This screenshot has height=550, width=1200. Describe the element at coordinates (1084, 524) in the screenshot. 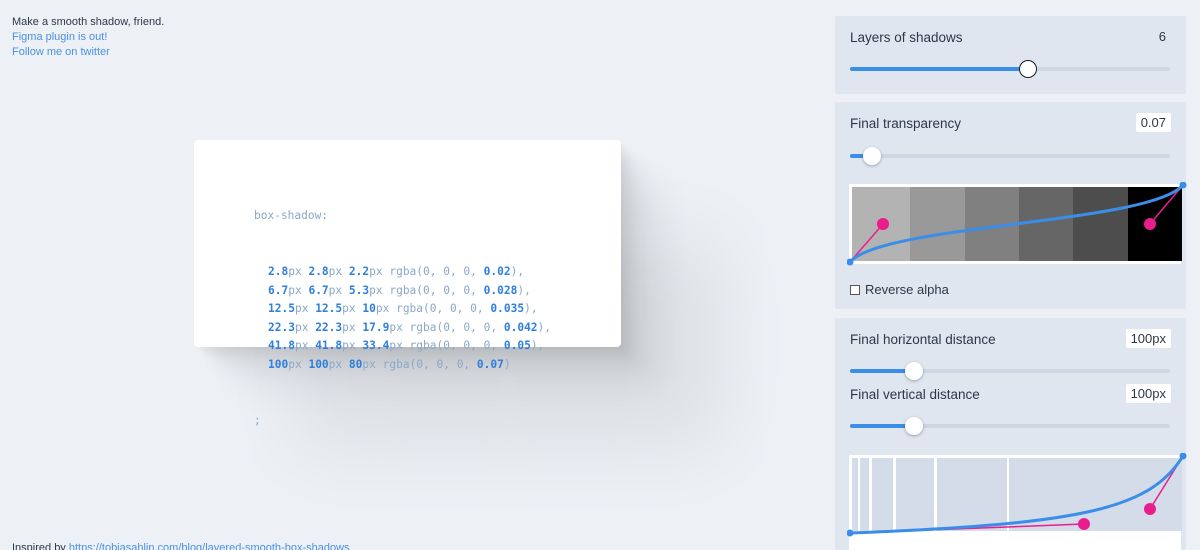

I see `distance-handle-start` at that location.